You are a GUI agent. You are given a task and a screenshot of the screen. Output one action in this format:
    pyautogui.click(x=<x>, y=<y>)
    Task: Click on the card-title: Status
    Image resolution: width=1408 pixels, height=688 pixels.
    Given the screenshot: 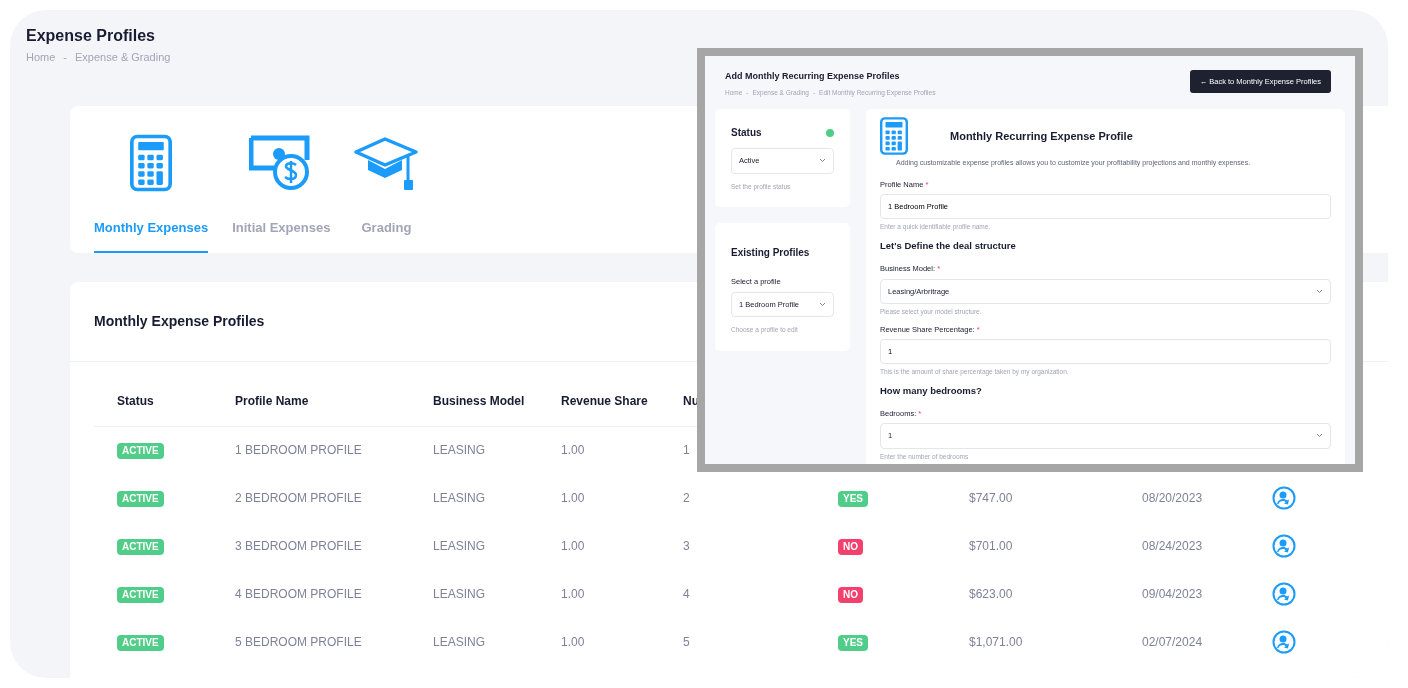 What is the action you would take?
    pyautogui.click(x=746, y=133)
    